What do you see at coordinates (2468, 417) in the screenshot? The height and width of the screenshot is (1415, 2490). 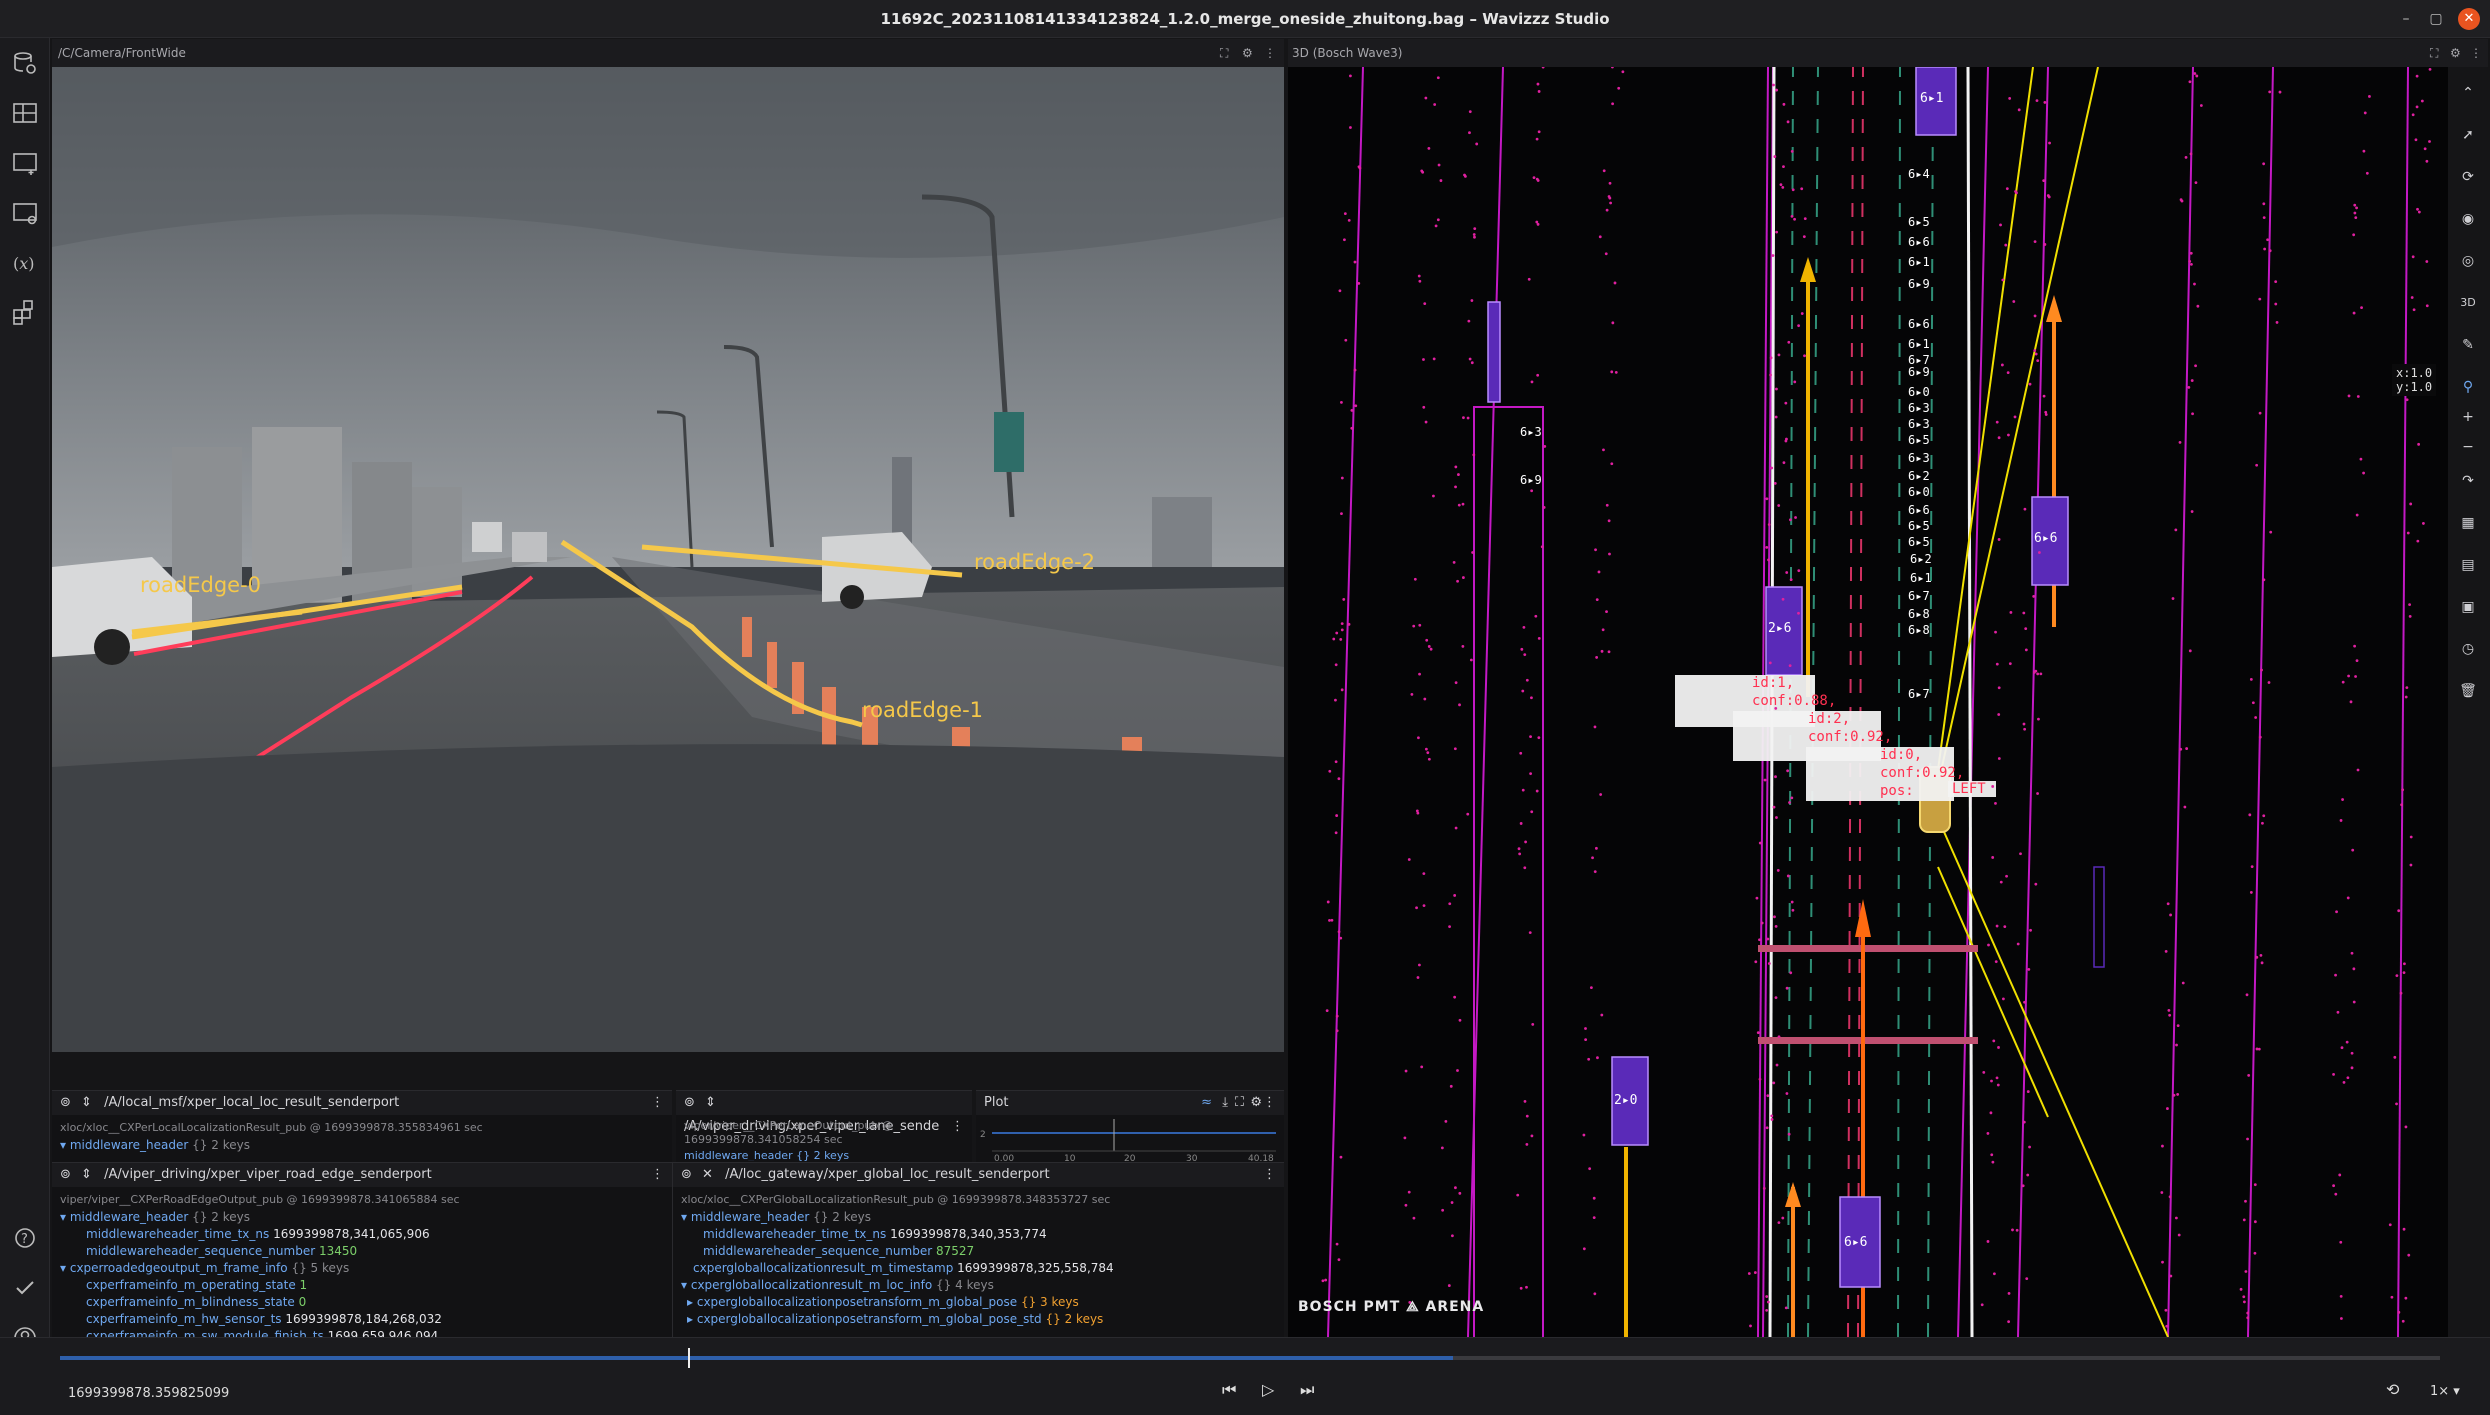 I see `zoom-in-icon: +` at bounding box center [2468, 417].